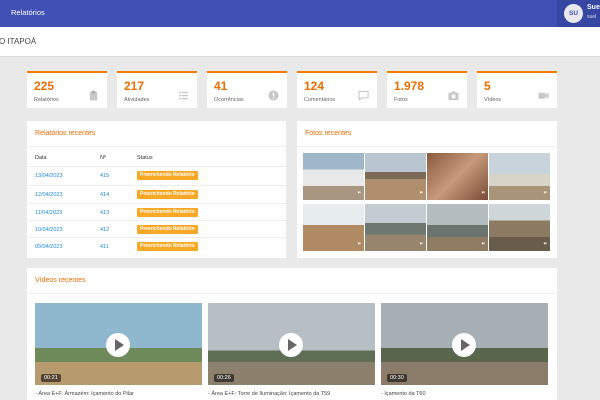 The width and height of the screenshot is (600, 400). What do you see at coordinates (517, 89) in the screenshot?
I see `stat-card-videos: 5 Vídeos` at bounding box center [517, 89].